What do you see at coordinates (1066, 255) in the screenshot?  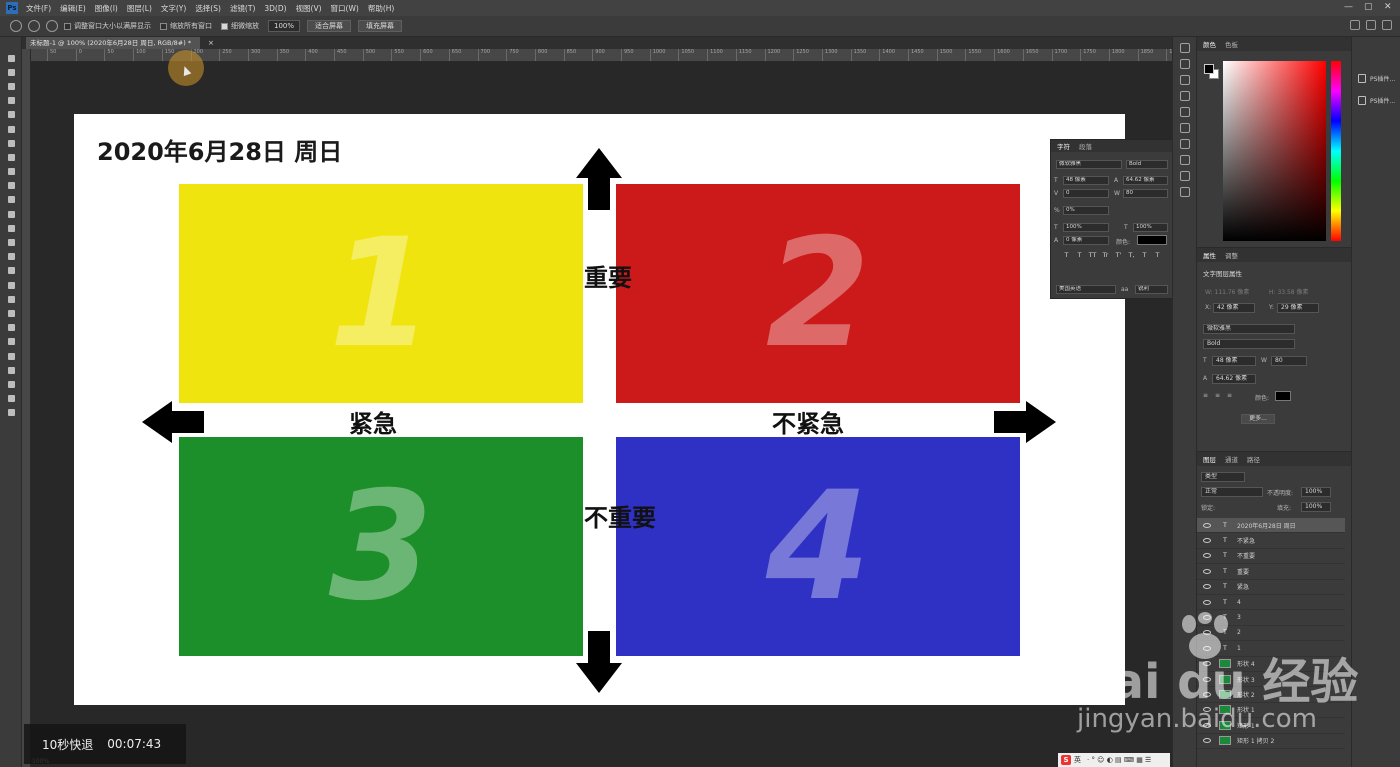 I see `faux-bold-button: T` at bounding box center [1066, 255].